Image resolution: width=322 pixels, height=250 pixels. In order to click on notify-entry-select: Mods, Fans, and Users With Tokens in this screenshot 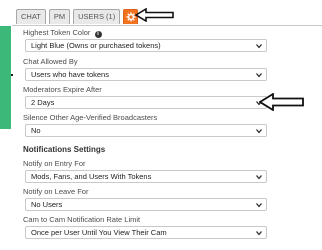, I will do `click(146, 176)`.